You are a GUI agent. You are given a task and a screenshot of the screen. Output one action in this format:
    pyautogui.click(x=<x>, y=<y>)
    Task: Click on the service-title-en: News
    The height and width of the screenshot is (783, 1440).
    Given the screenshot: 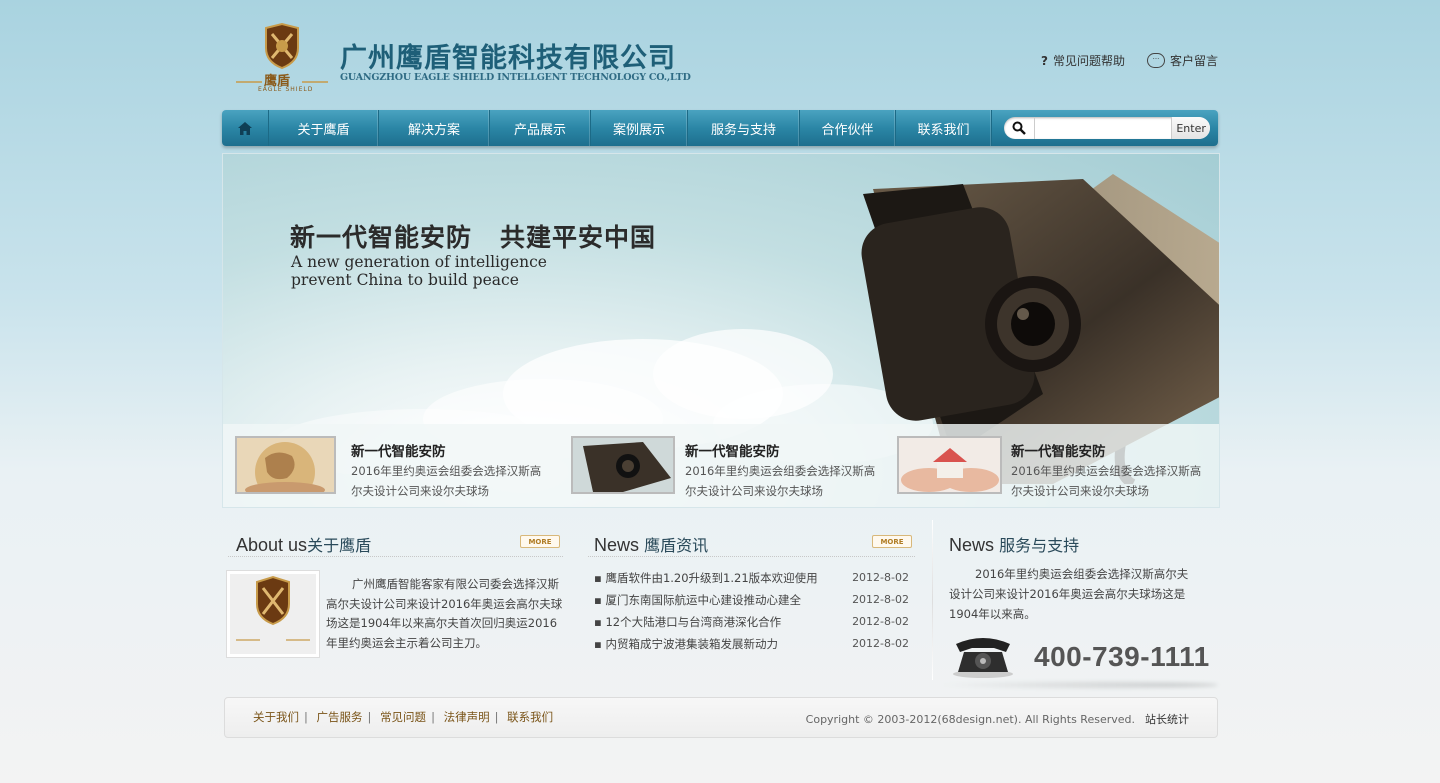 What is the action you would take?
    pyautogui.click(x=972, y=545)
    